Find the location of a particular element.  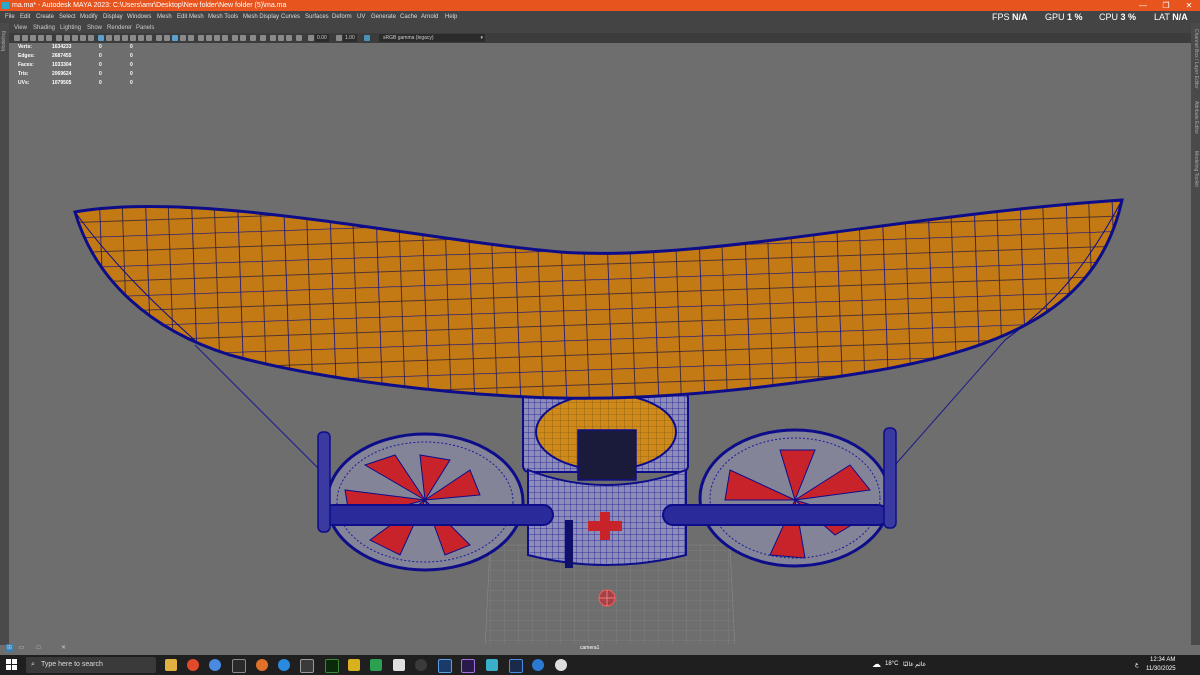

panel-menu-view: View is located at coordinates (20, 28).